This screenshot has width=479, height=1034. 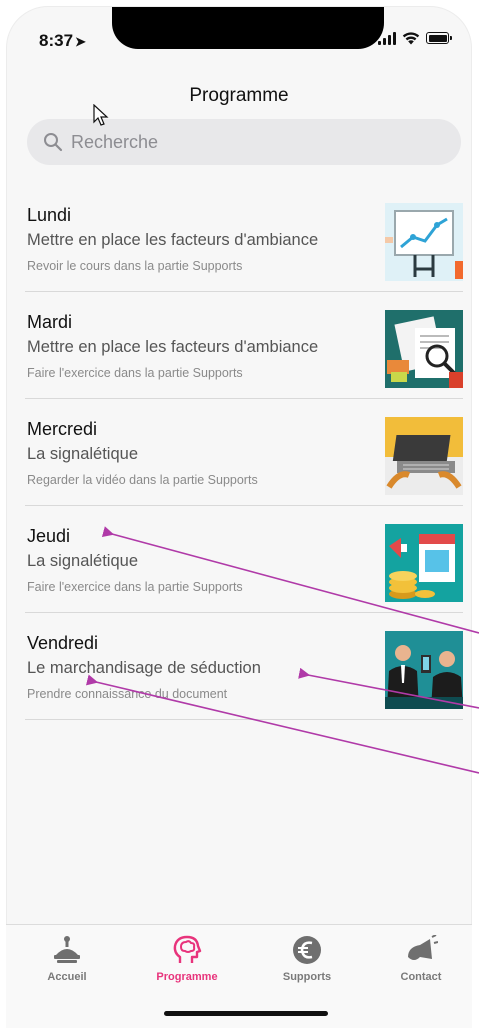 I want to click on megaphone-icon, so click(x=423, y=947).